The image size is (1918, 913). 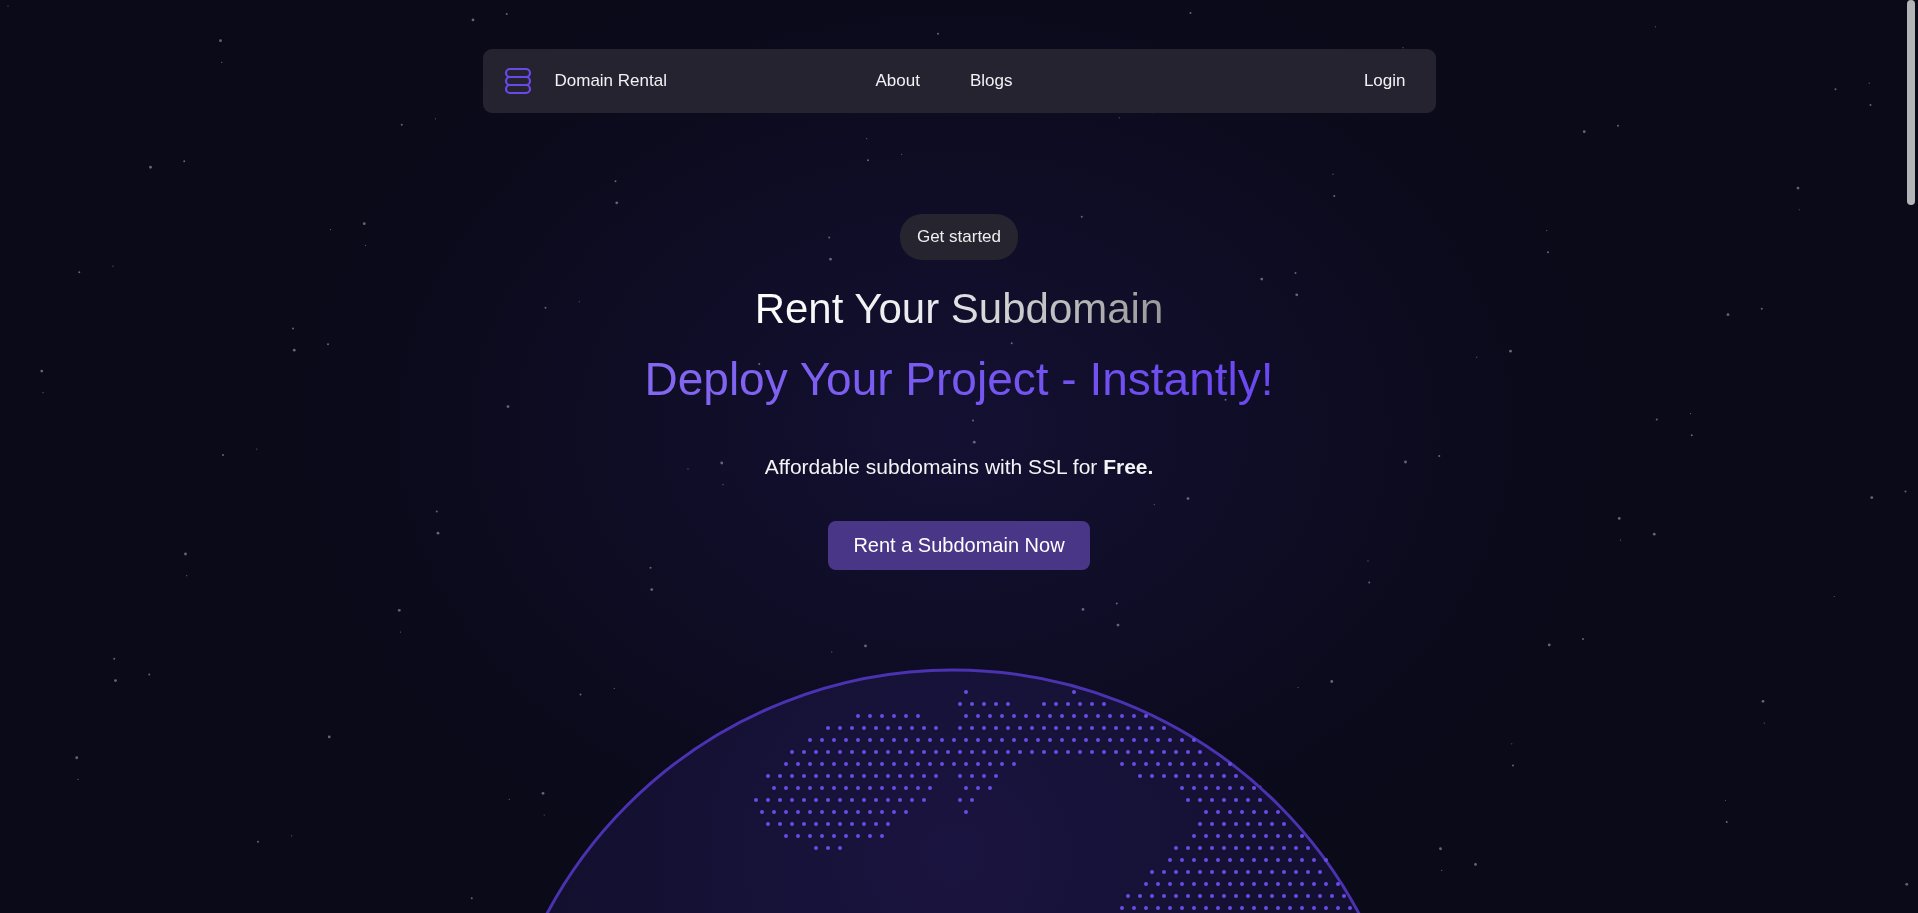 What do you see at coordinates (959, 466) in the screenshot?
I see `hero-tagline: Affordable subdomains with SSL for Free.` at bounding box center [959, 466].